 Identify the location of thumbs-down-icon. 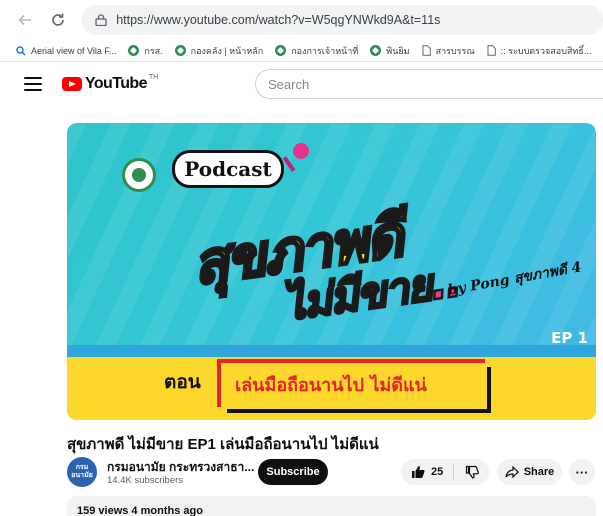
(472, 472).